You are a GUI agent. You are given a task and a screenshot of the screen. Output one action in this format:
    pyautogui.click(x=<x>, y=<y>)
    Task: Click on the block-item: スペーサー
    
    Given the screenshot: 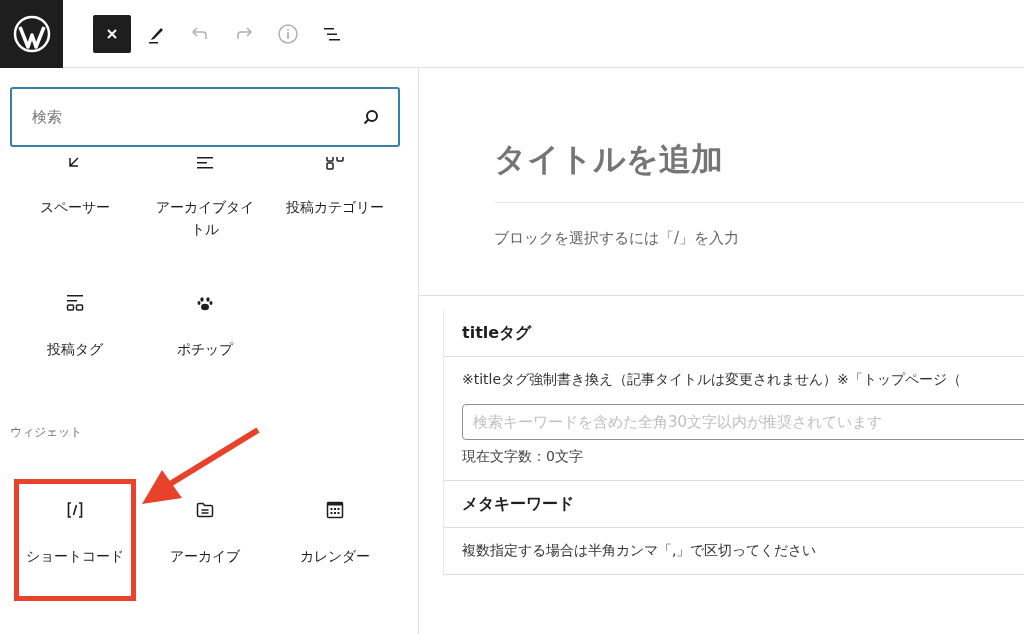 What is the action you would take?
    pyautogui.click(x=75, y=204)
    